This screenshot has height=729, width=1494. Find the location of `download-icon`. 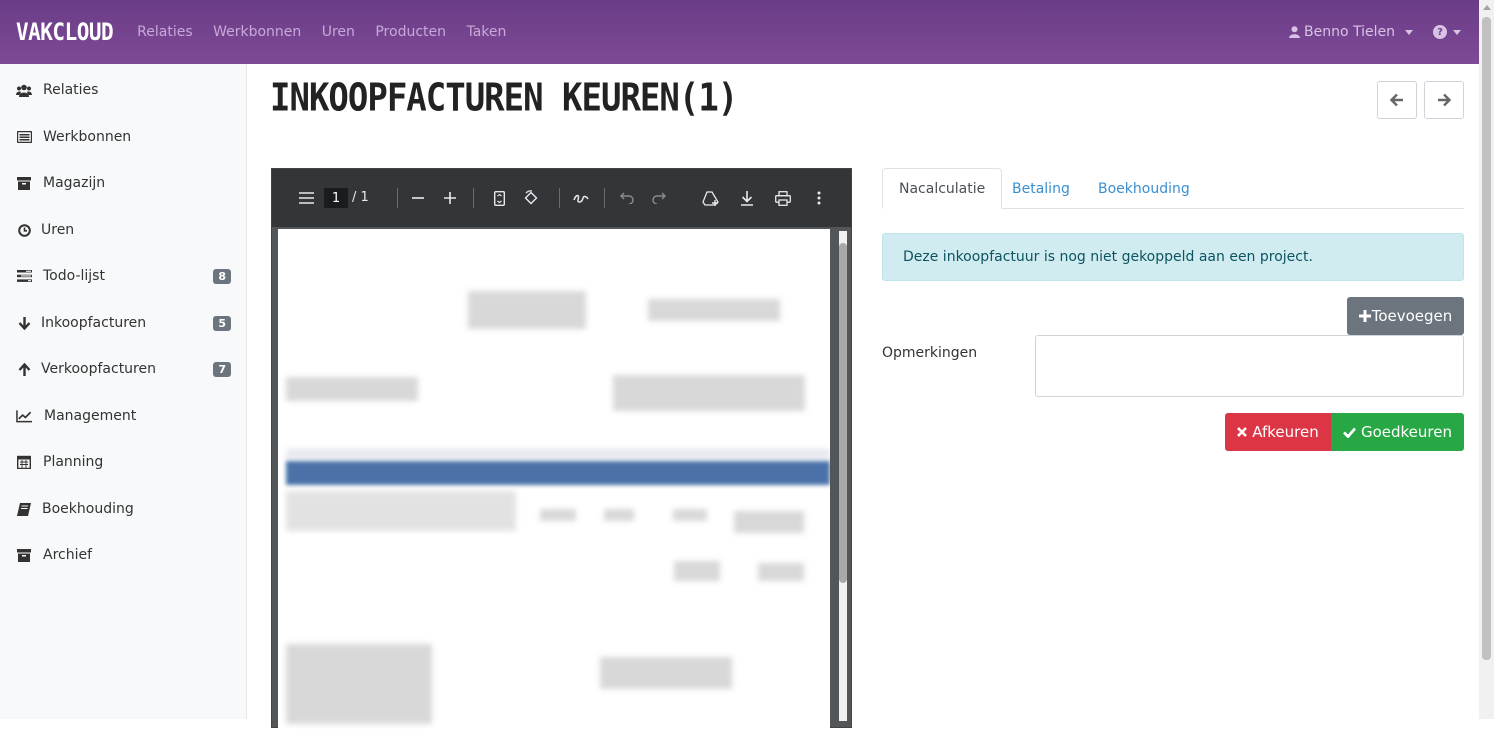

download-icon is located at coordinates (747, 198).